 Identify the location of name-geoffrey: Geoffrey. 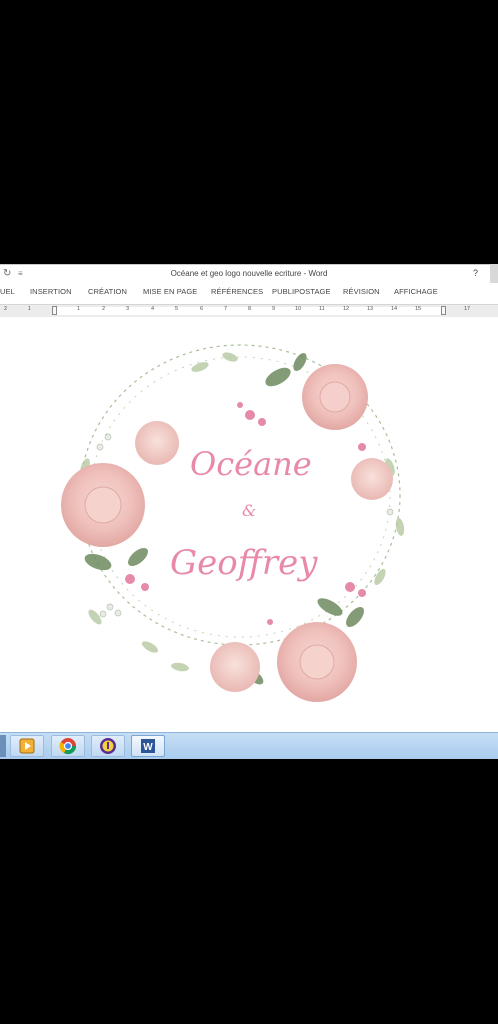
(244, 563).